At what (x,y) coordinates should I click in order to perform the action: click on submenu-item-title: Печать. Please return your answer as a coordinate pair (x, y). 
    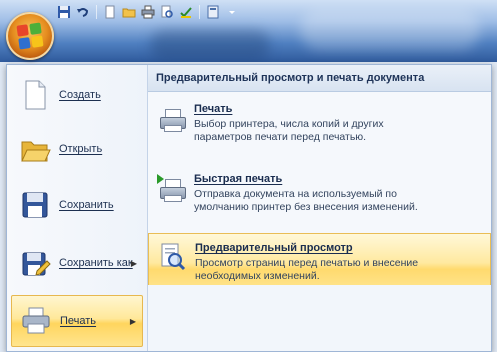
    Looking at the image, I should click on (213, 109).